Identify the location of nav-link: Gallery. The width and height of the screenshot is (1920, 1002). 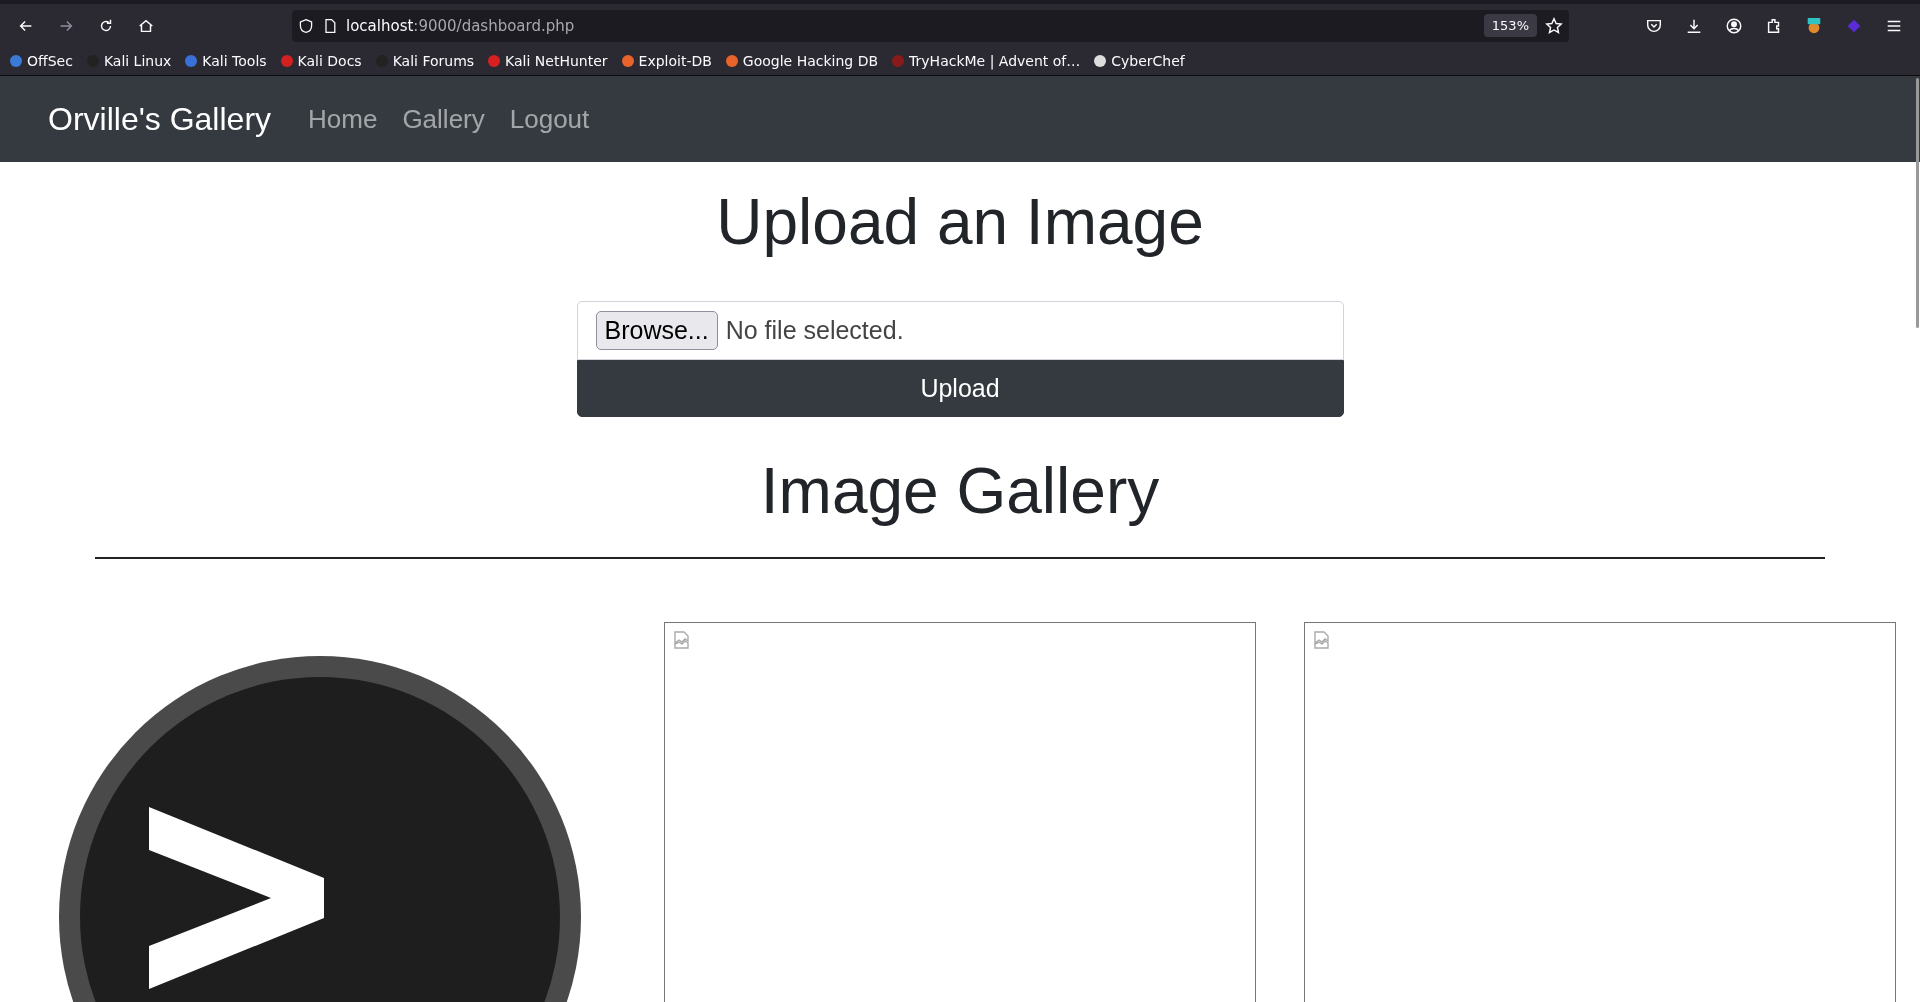
(443, 119).